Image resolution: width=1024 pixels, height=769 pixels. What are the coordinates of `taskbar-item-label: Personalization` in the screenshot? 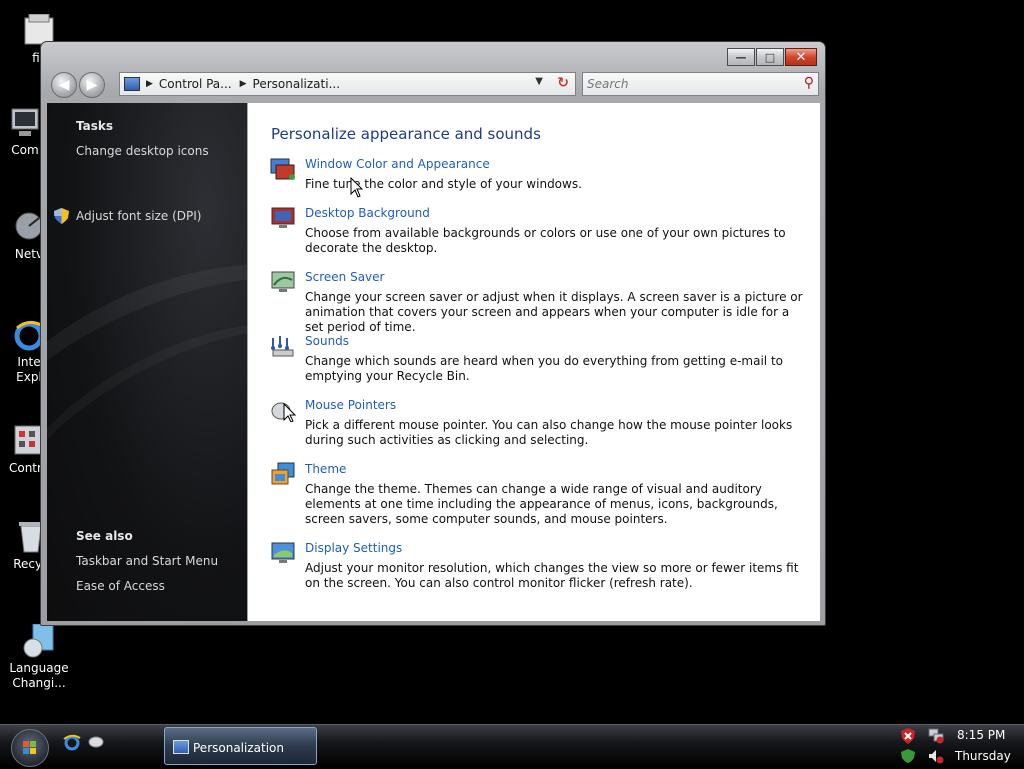 It's located at (238, 748).